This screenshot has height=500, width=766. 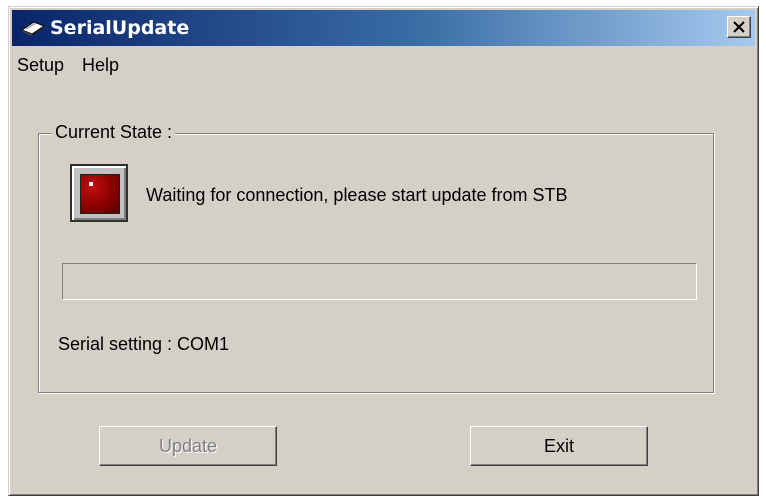 I want to click on serial-setting-text: Serial setting : COM1, so click(x=144, y=344).